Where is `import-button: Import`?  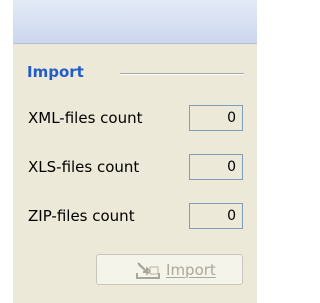
import-button: Import is located at coordinates (169, 269).